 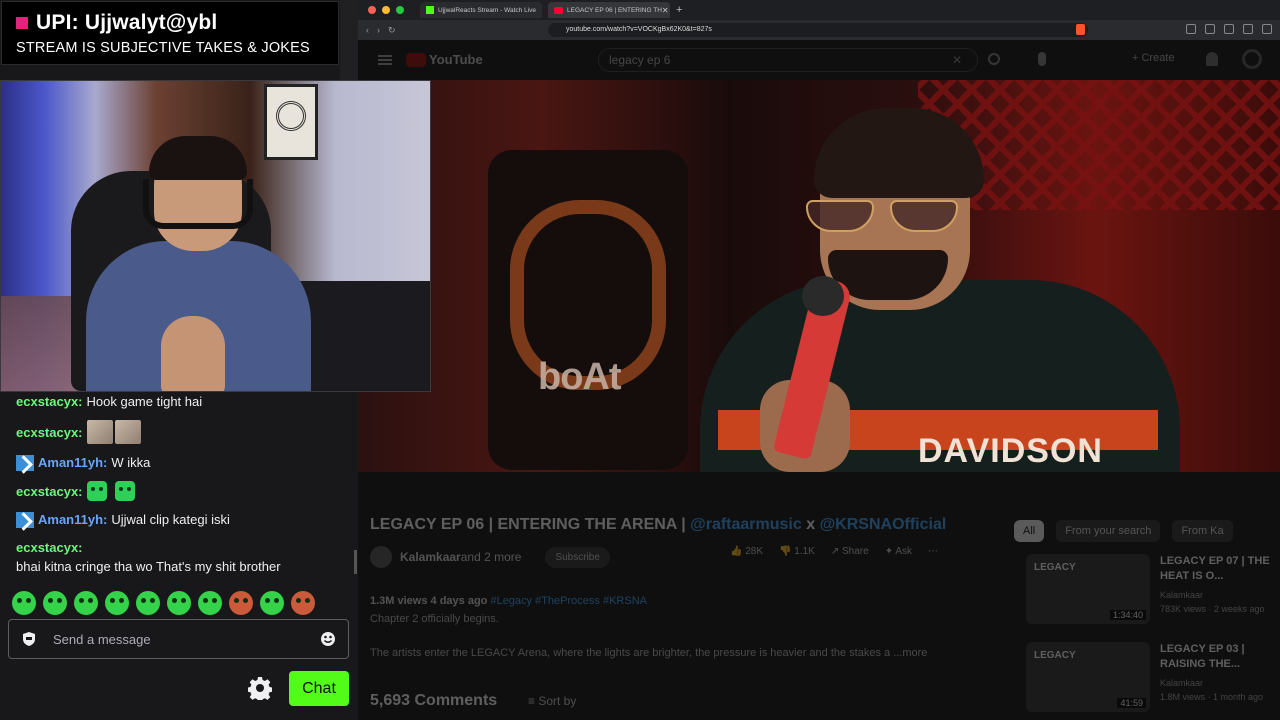 I want to click on notifications-bell-icon, so click(x=1212, y=59).